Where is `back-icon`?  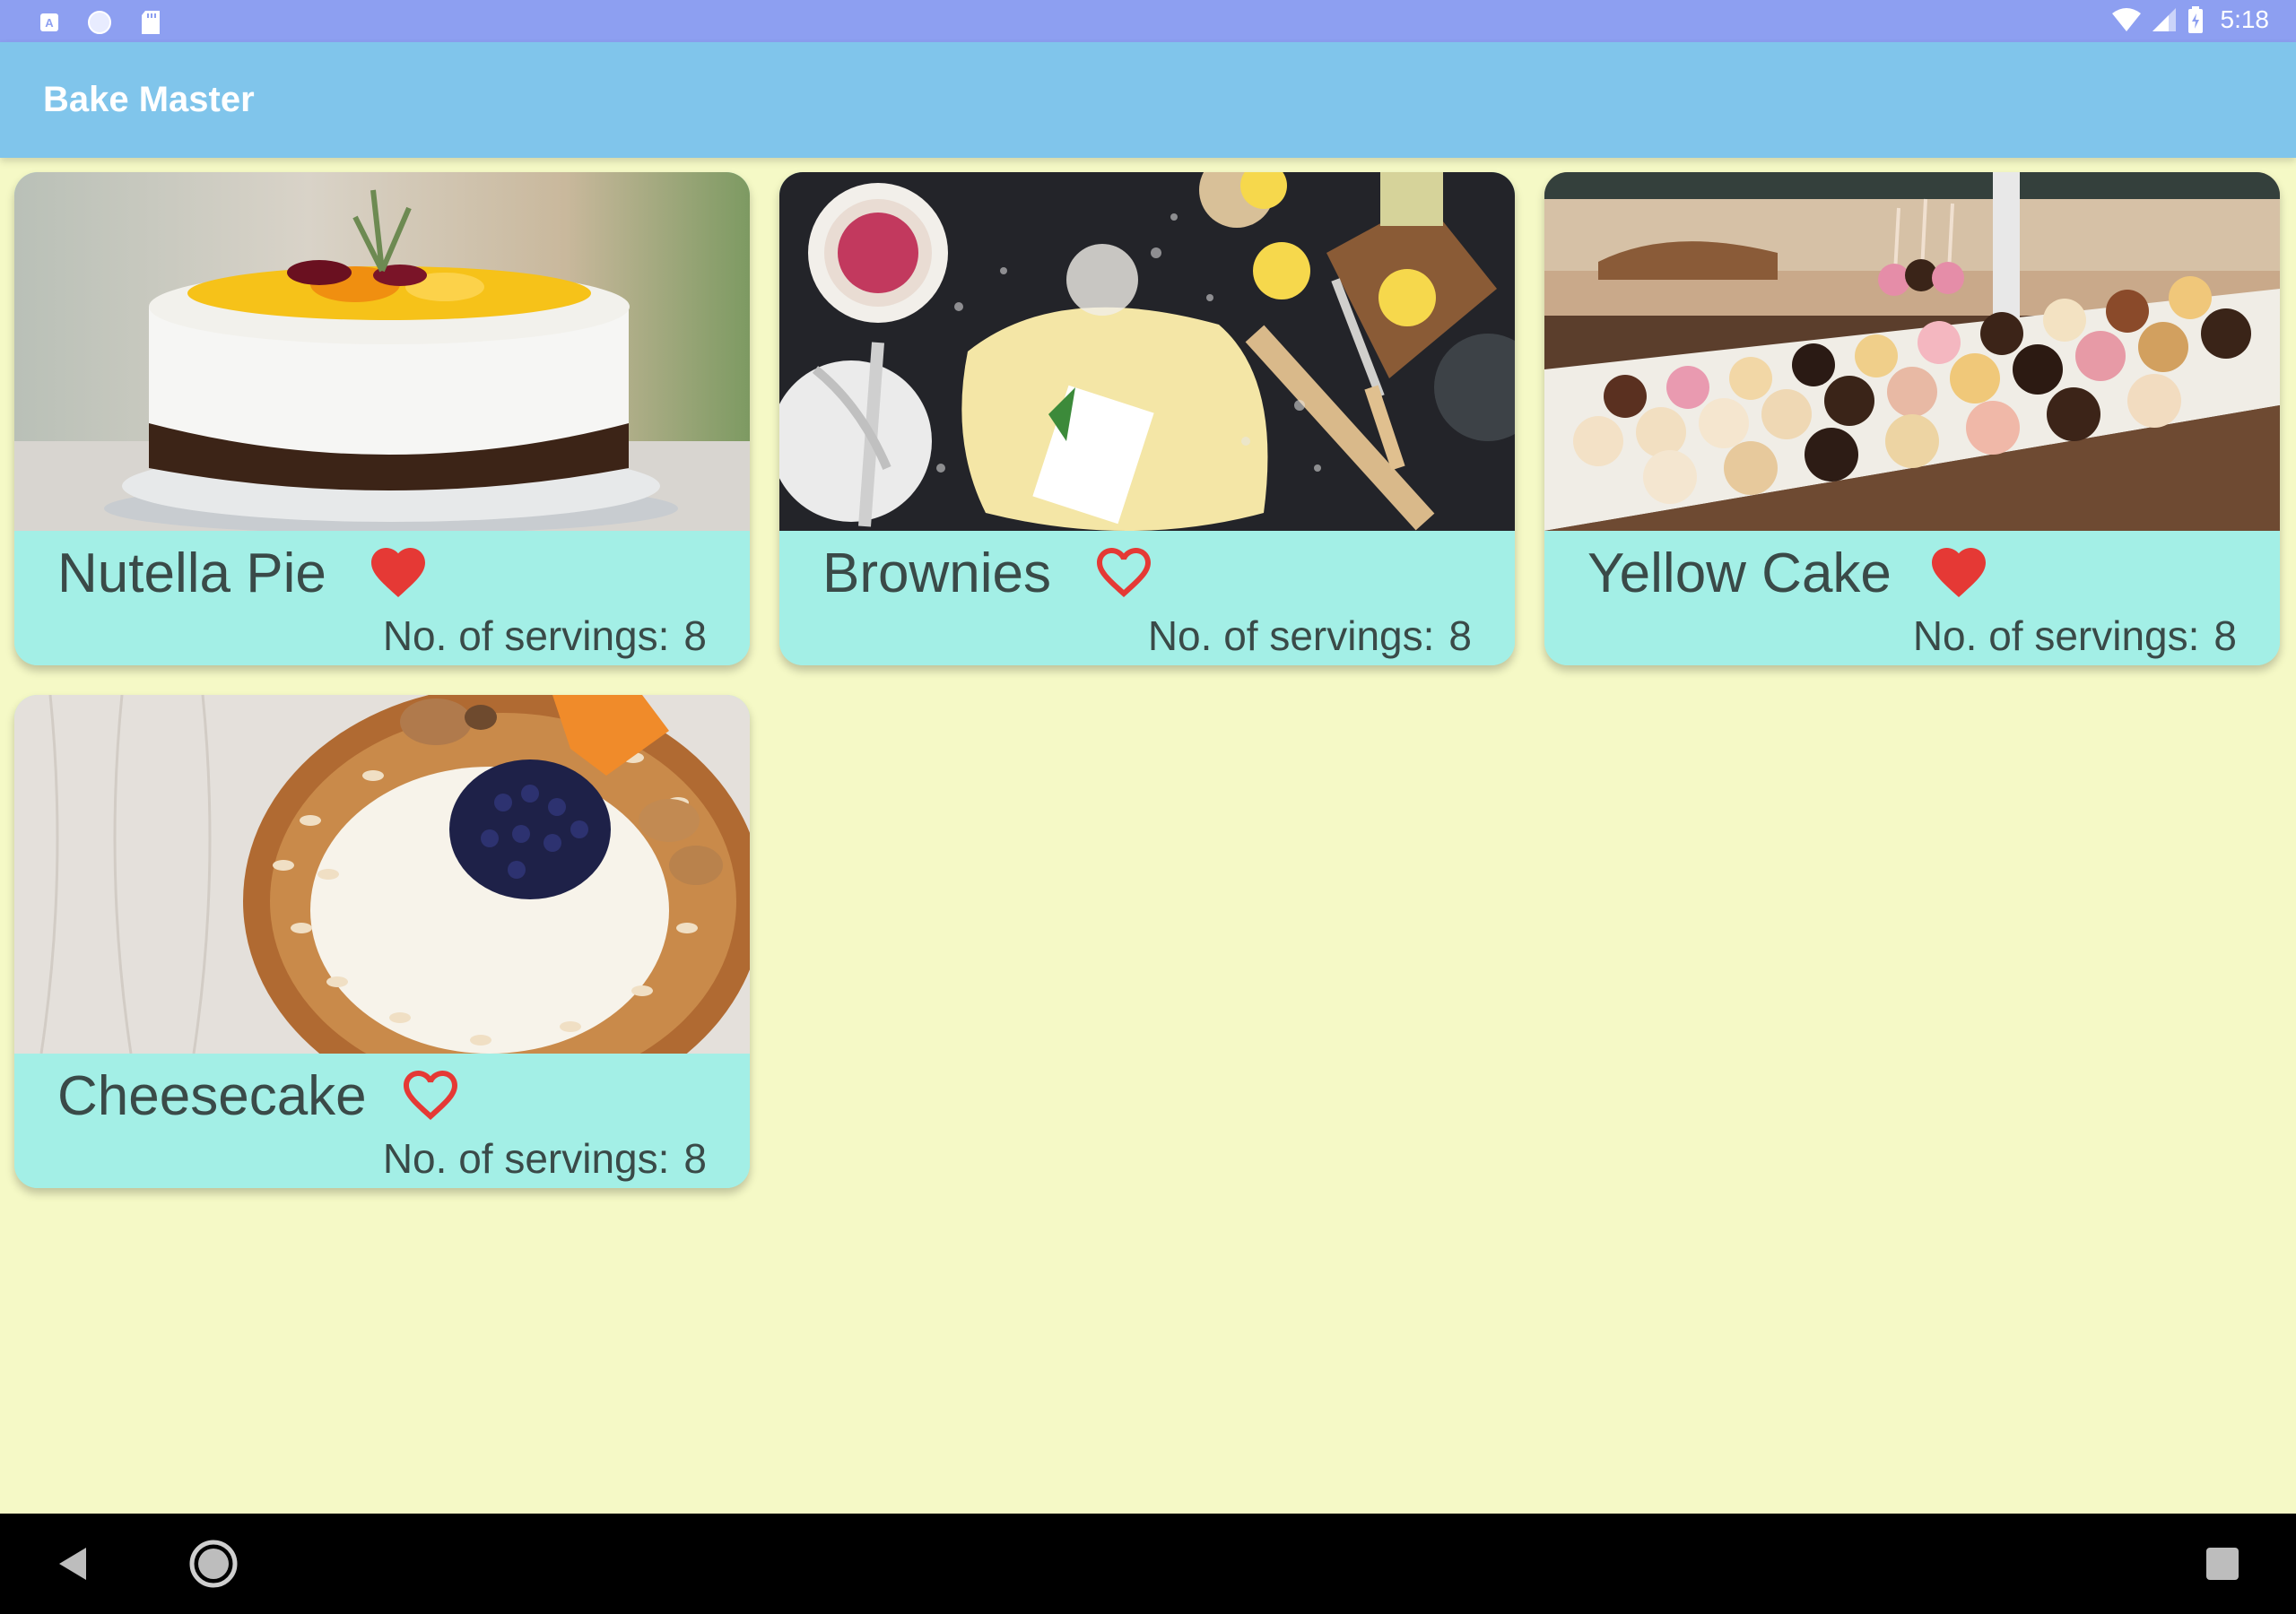 back-icon is located at coordinates (73, 1563).